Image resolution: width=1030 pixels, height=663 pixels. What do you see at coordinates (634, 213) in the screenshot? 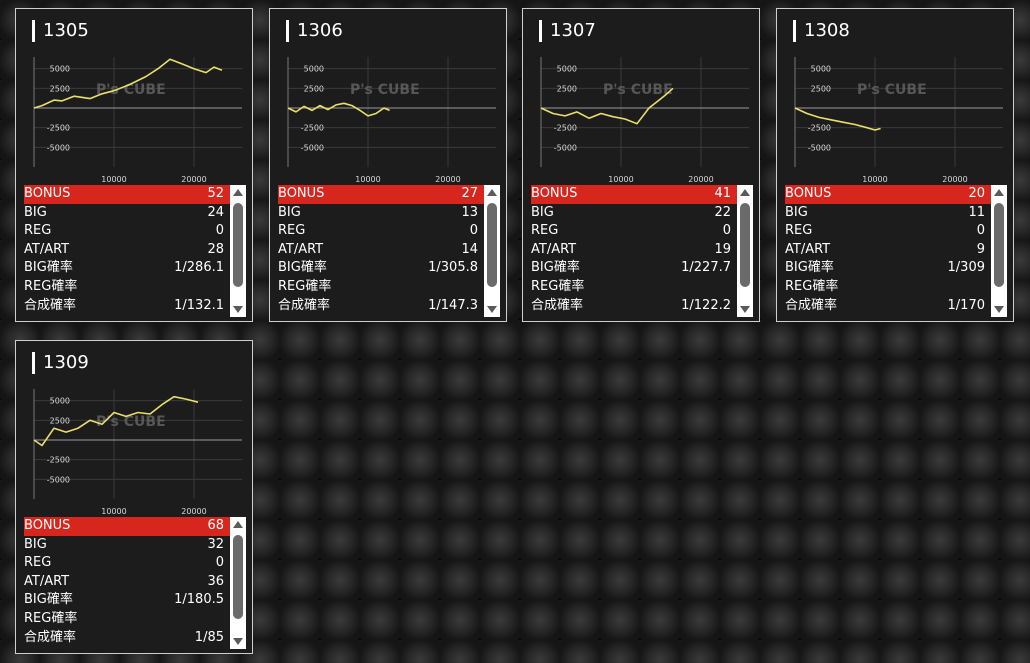
I see `stat-row: BIG 22` at bounding box center [634, 213].